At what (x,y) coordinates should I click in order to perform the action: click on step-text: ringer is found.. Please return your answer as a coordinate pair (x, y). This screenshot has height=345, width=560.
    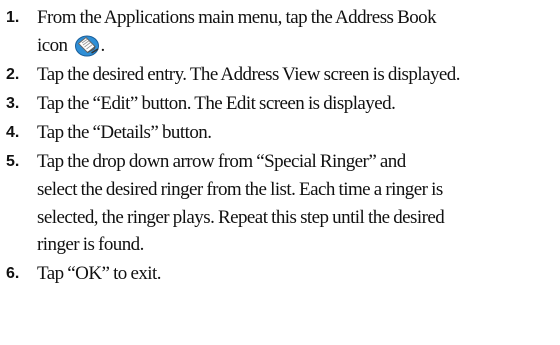
    Looking at the image, I should click on (90, 245).